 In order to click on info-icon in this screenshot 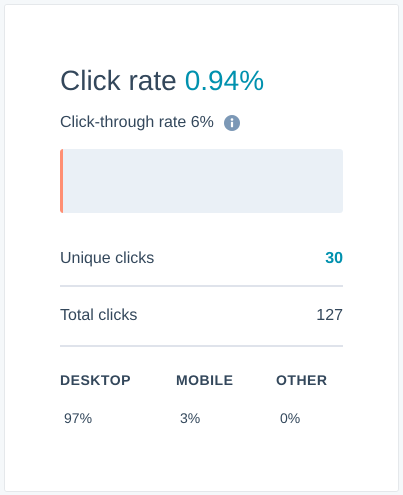, I will do `click(232, 123)`.